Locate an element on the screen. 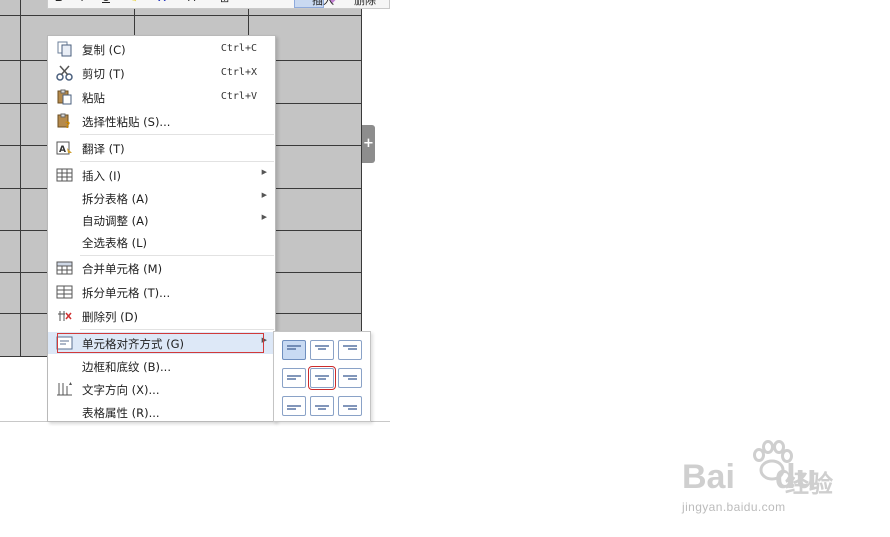 This screenshot has width=890, height=537. align-top-center-button is located at coordinates (322, 350).